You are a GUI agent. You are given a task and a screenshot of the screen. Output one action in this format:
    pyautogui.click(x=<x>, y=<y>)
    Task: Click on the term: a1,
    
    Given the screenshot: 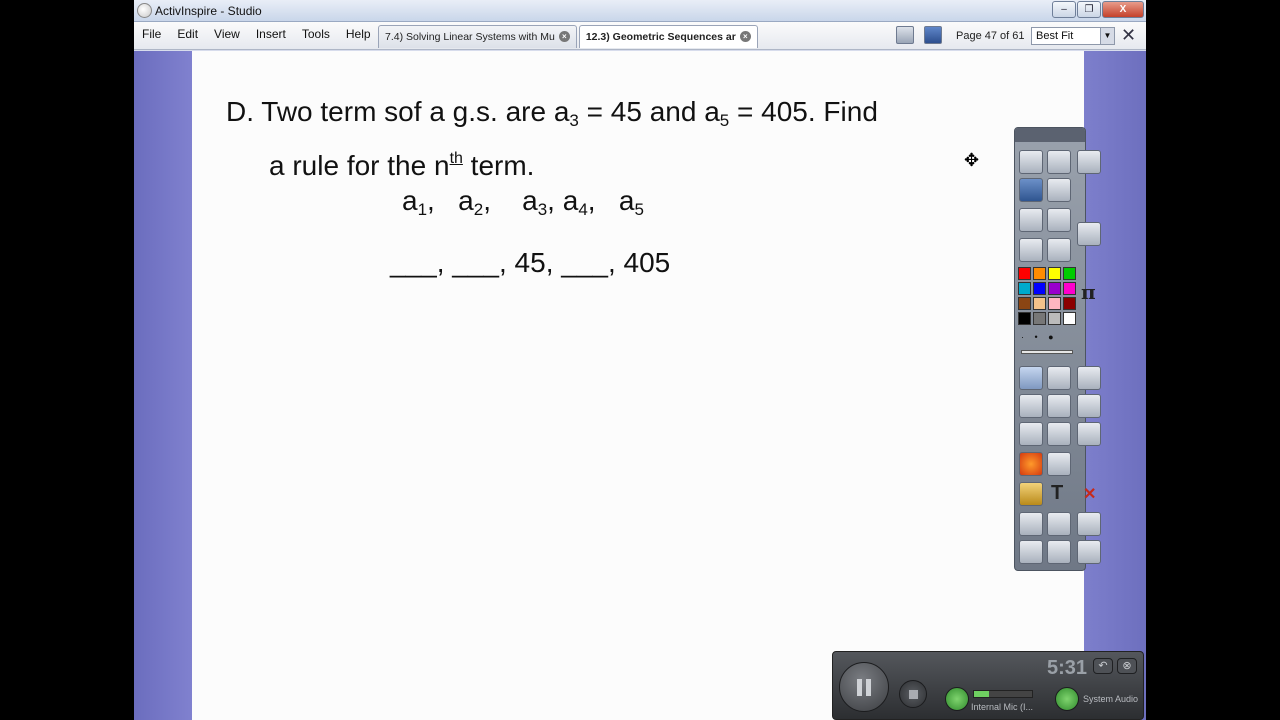 What is the action you would take?
    pyautogui.click(x=430, y=202)
    